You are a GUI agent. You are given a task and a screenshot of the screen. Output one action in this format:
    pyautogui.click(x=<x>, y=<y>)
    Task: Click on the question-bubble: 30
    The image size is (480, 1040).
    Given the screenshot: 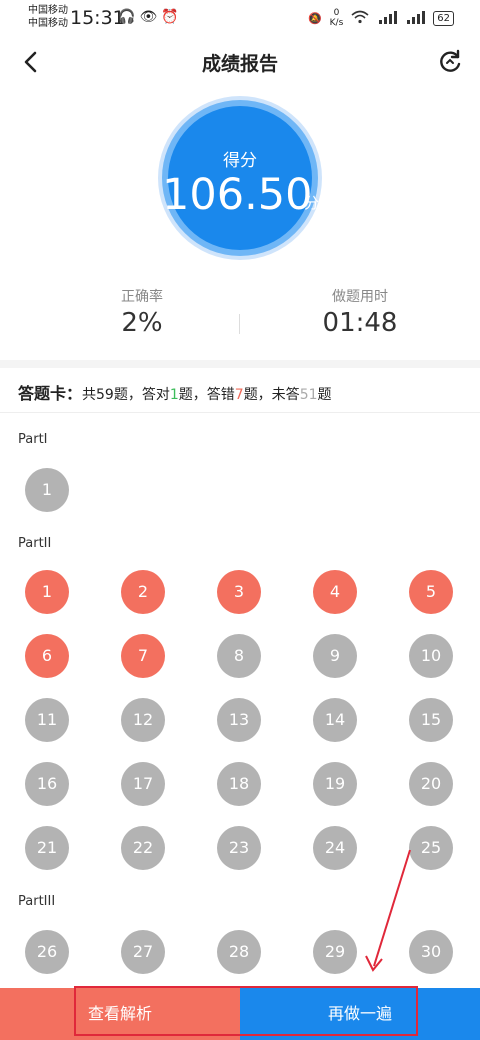 What is the action you would take?
    pyautogui.click(x=431, y=952)
    